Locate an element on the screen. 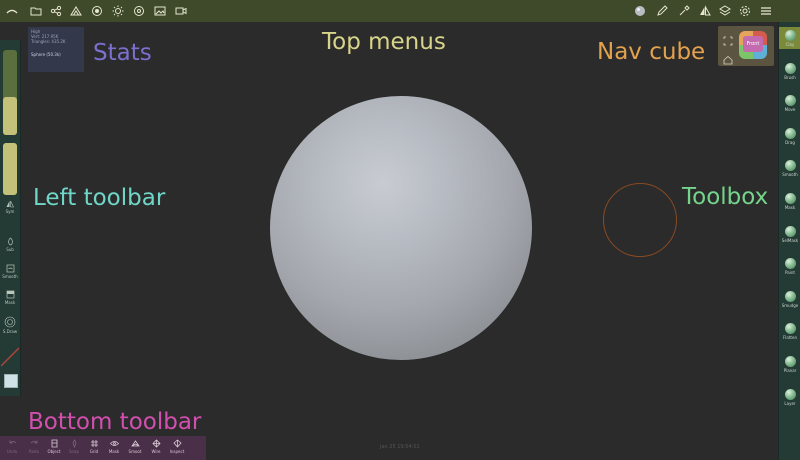  eye-icon is located at coordinates (114, 443).